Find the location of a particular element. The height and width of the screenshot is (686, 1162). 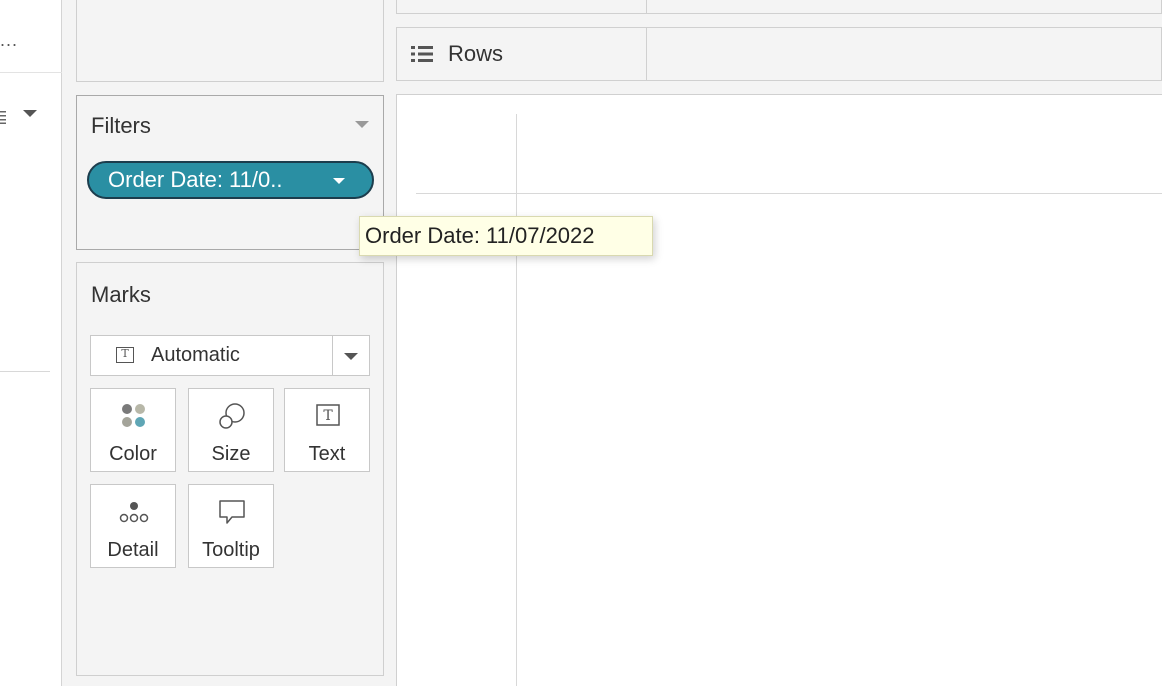

svg-text: T is located at coordinates (328, 416).